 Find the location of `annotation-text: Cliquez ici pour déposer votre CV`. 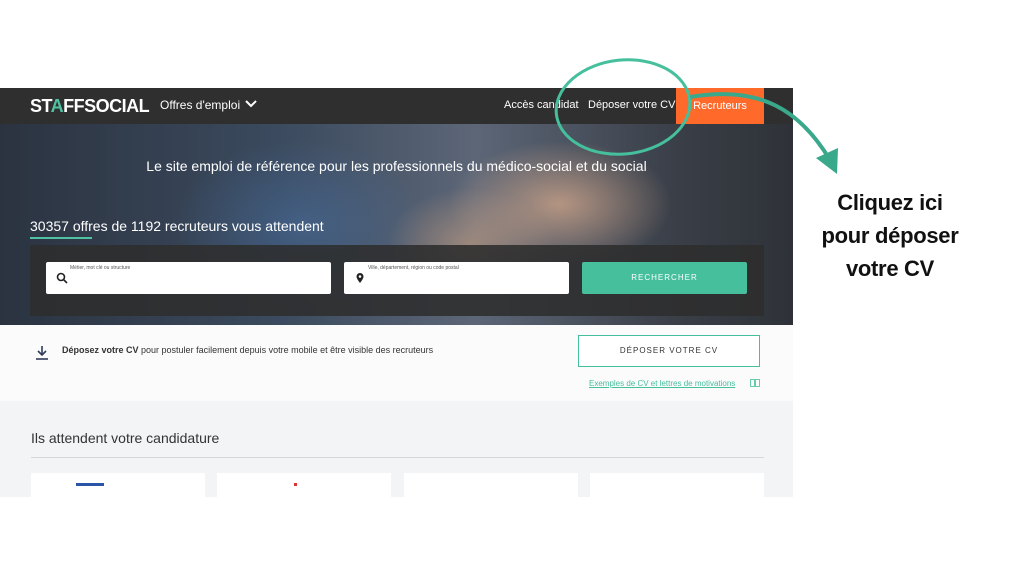

annotation-text: Cliquez ici pour déposer votre CV is located at coordinates (890, 235).